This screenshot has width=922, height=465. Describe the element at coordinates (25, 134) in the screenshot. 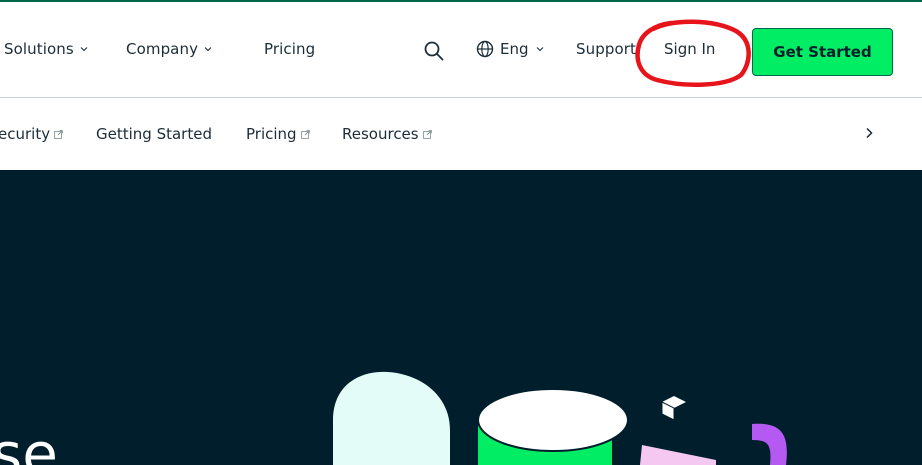

I see `subnav-item-label: ecurity` at that location.